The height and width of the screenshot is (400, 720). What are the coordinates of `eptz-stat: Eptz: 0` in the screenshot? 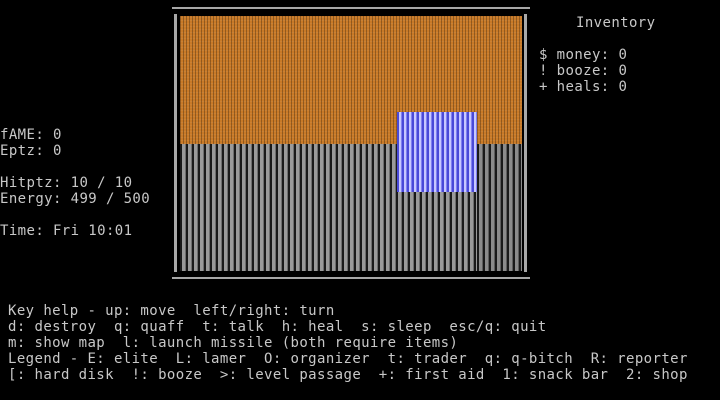 It's located at (31, 151).